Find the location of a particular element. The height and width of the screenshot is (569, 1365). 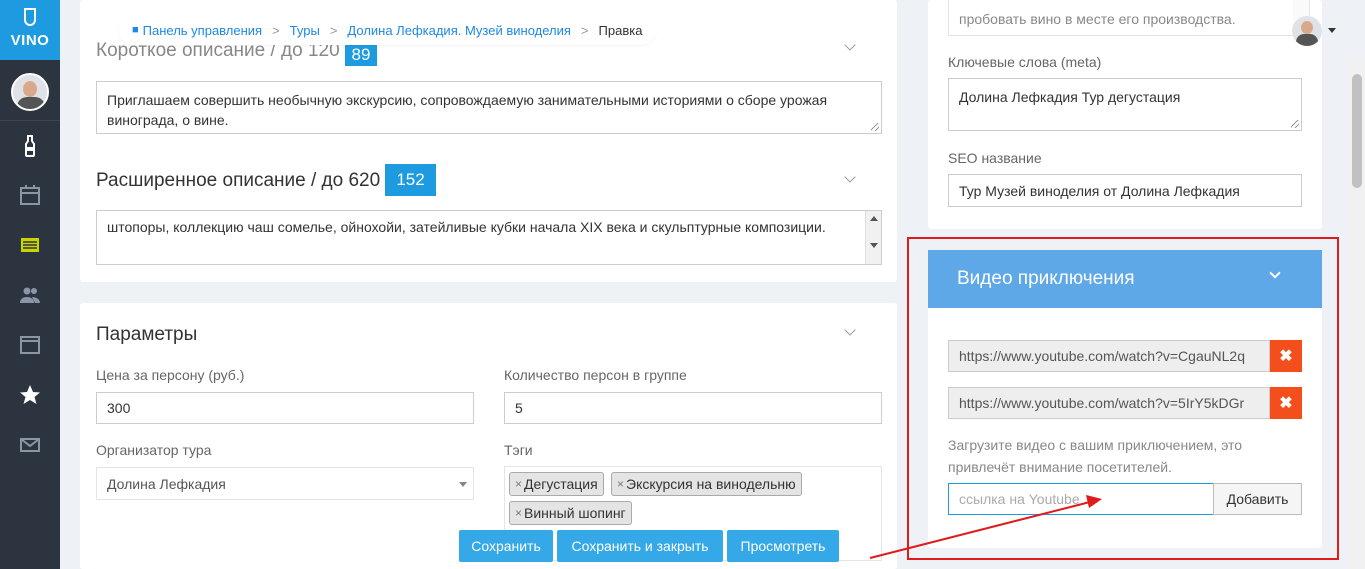

organizer-select: Долина Лефкадия is located at coordinates (285, 483).